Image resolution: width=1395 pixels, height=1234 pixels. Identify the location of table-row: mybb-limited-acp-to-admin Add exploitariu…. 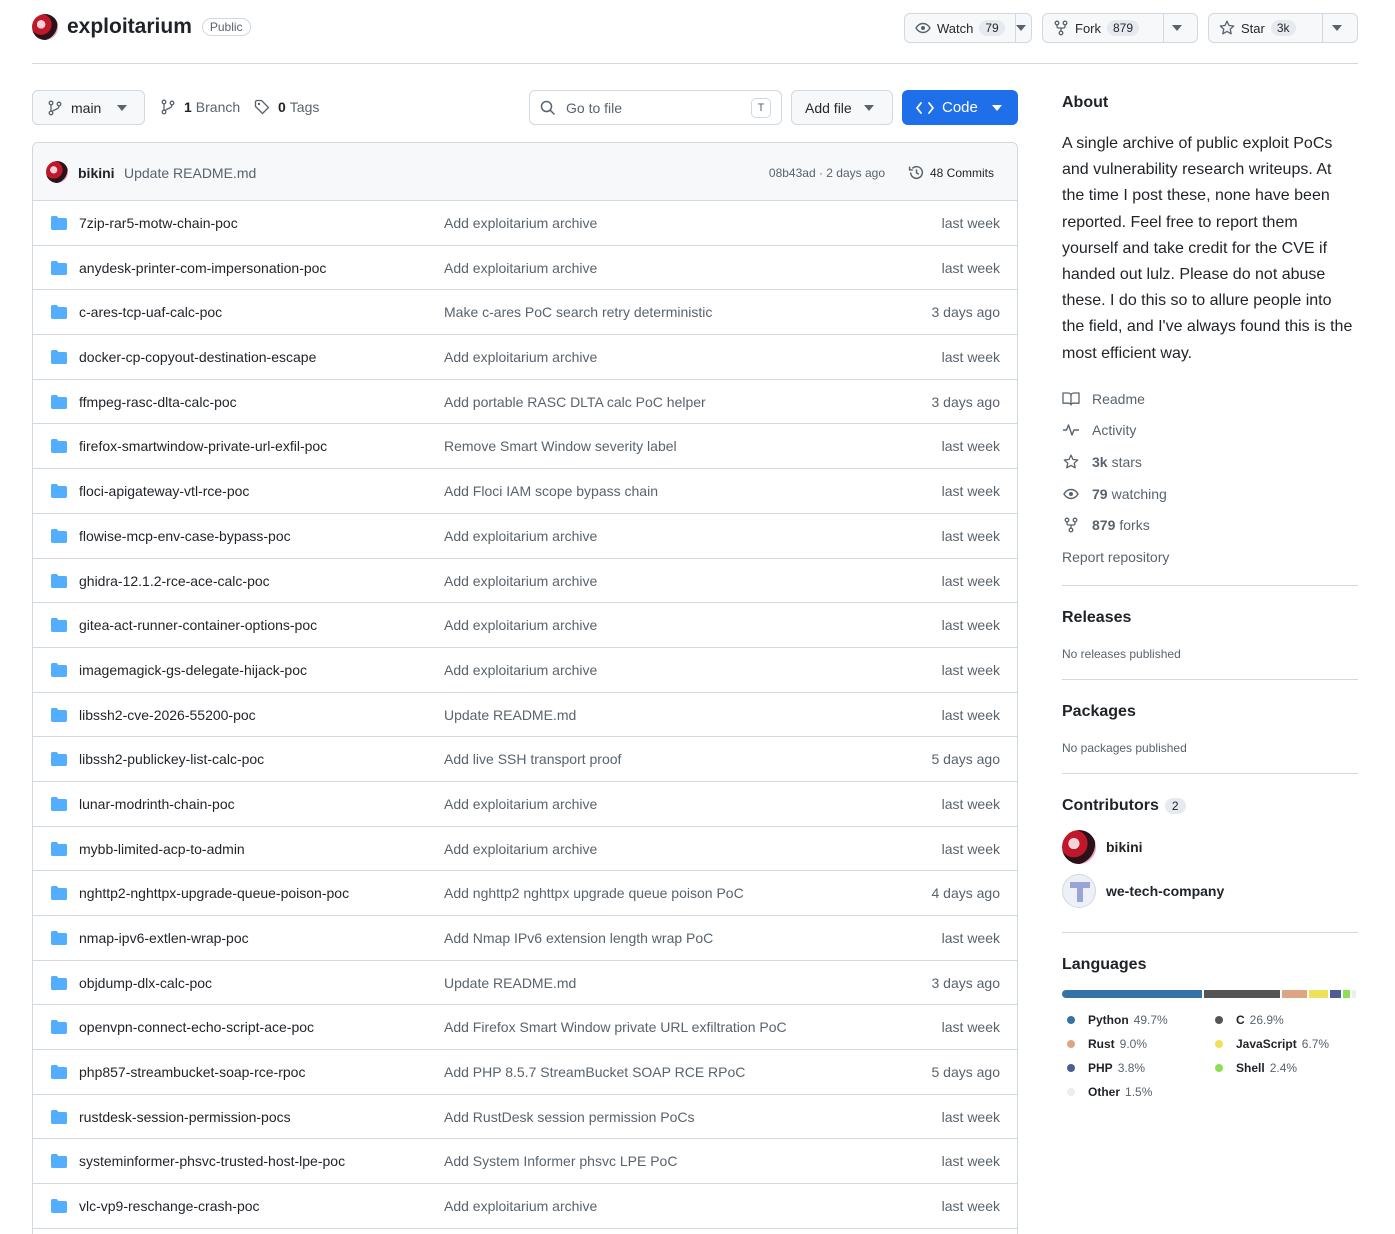
(525, 849).